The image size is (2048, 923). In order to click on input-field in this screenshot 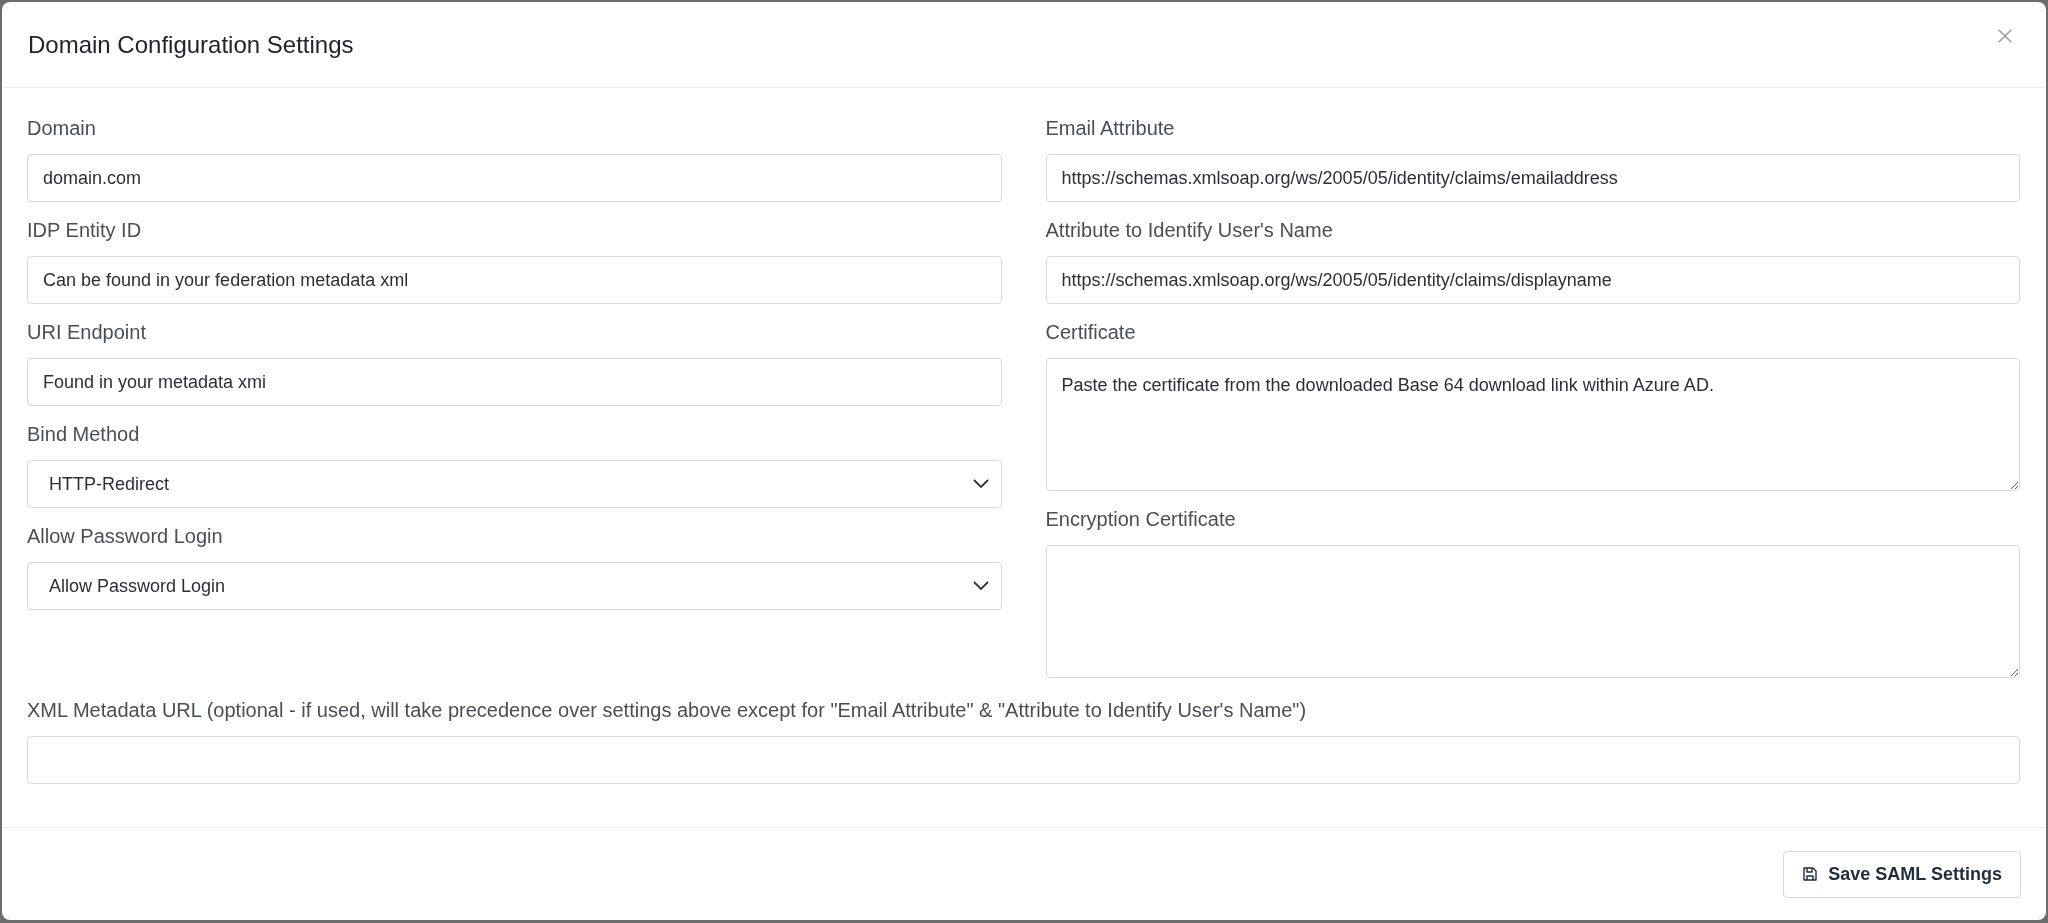, I will do `click(1023, 760)`.